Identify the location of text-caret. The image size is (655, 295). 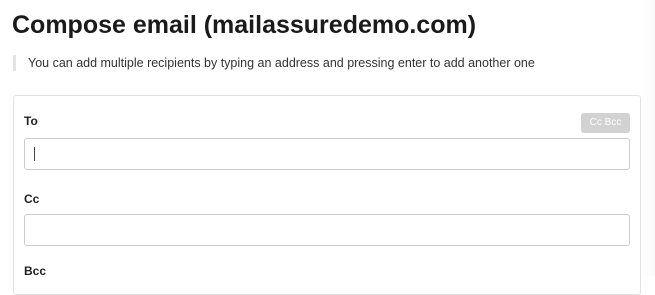
(34, 154).